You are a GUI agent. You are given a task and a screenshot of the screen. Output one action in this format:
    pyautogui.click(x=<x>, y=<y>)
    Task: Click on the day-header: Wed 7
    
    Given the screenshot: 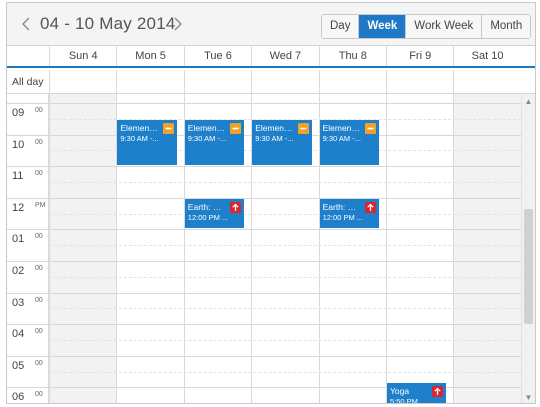 What is the action you would take?
    pyautogui.click(x=284, y=56)
    